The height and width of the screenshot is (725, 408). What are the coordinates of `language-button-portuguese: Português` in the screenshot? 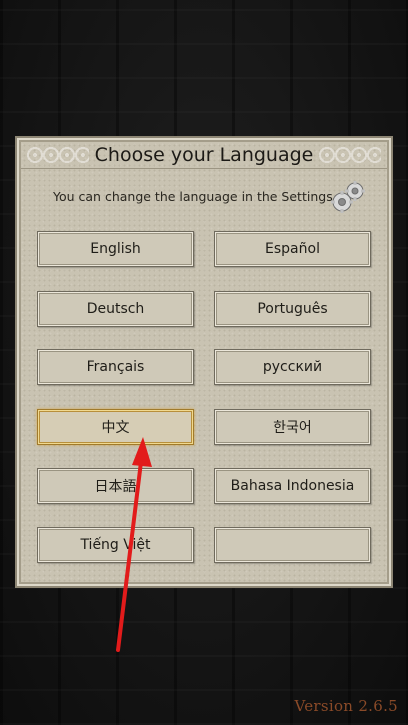 It's located at (292, 309).